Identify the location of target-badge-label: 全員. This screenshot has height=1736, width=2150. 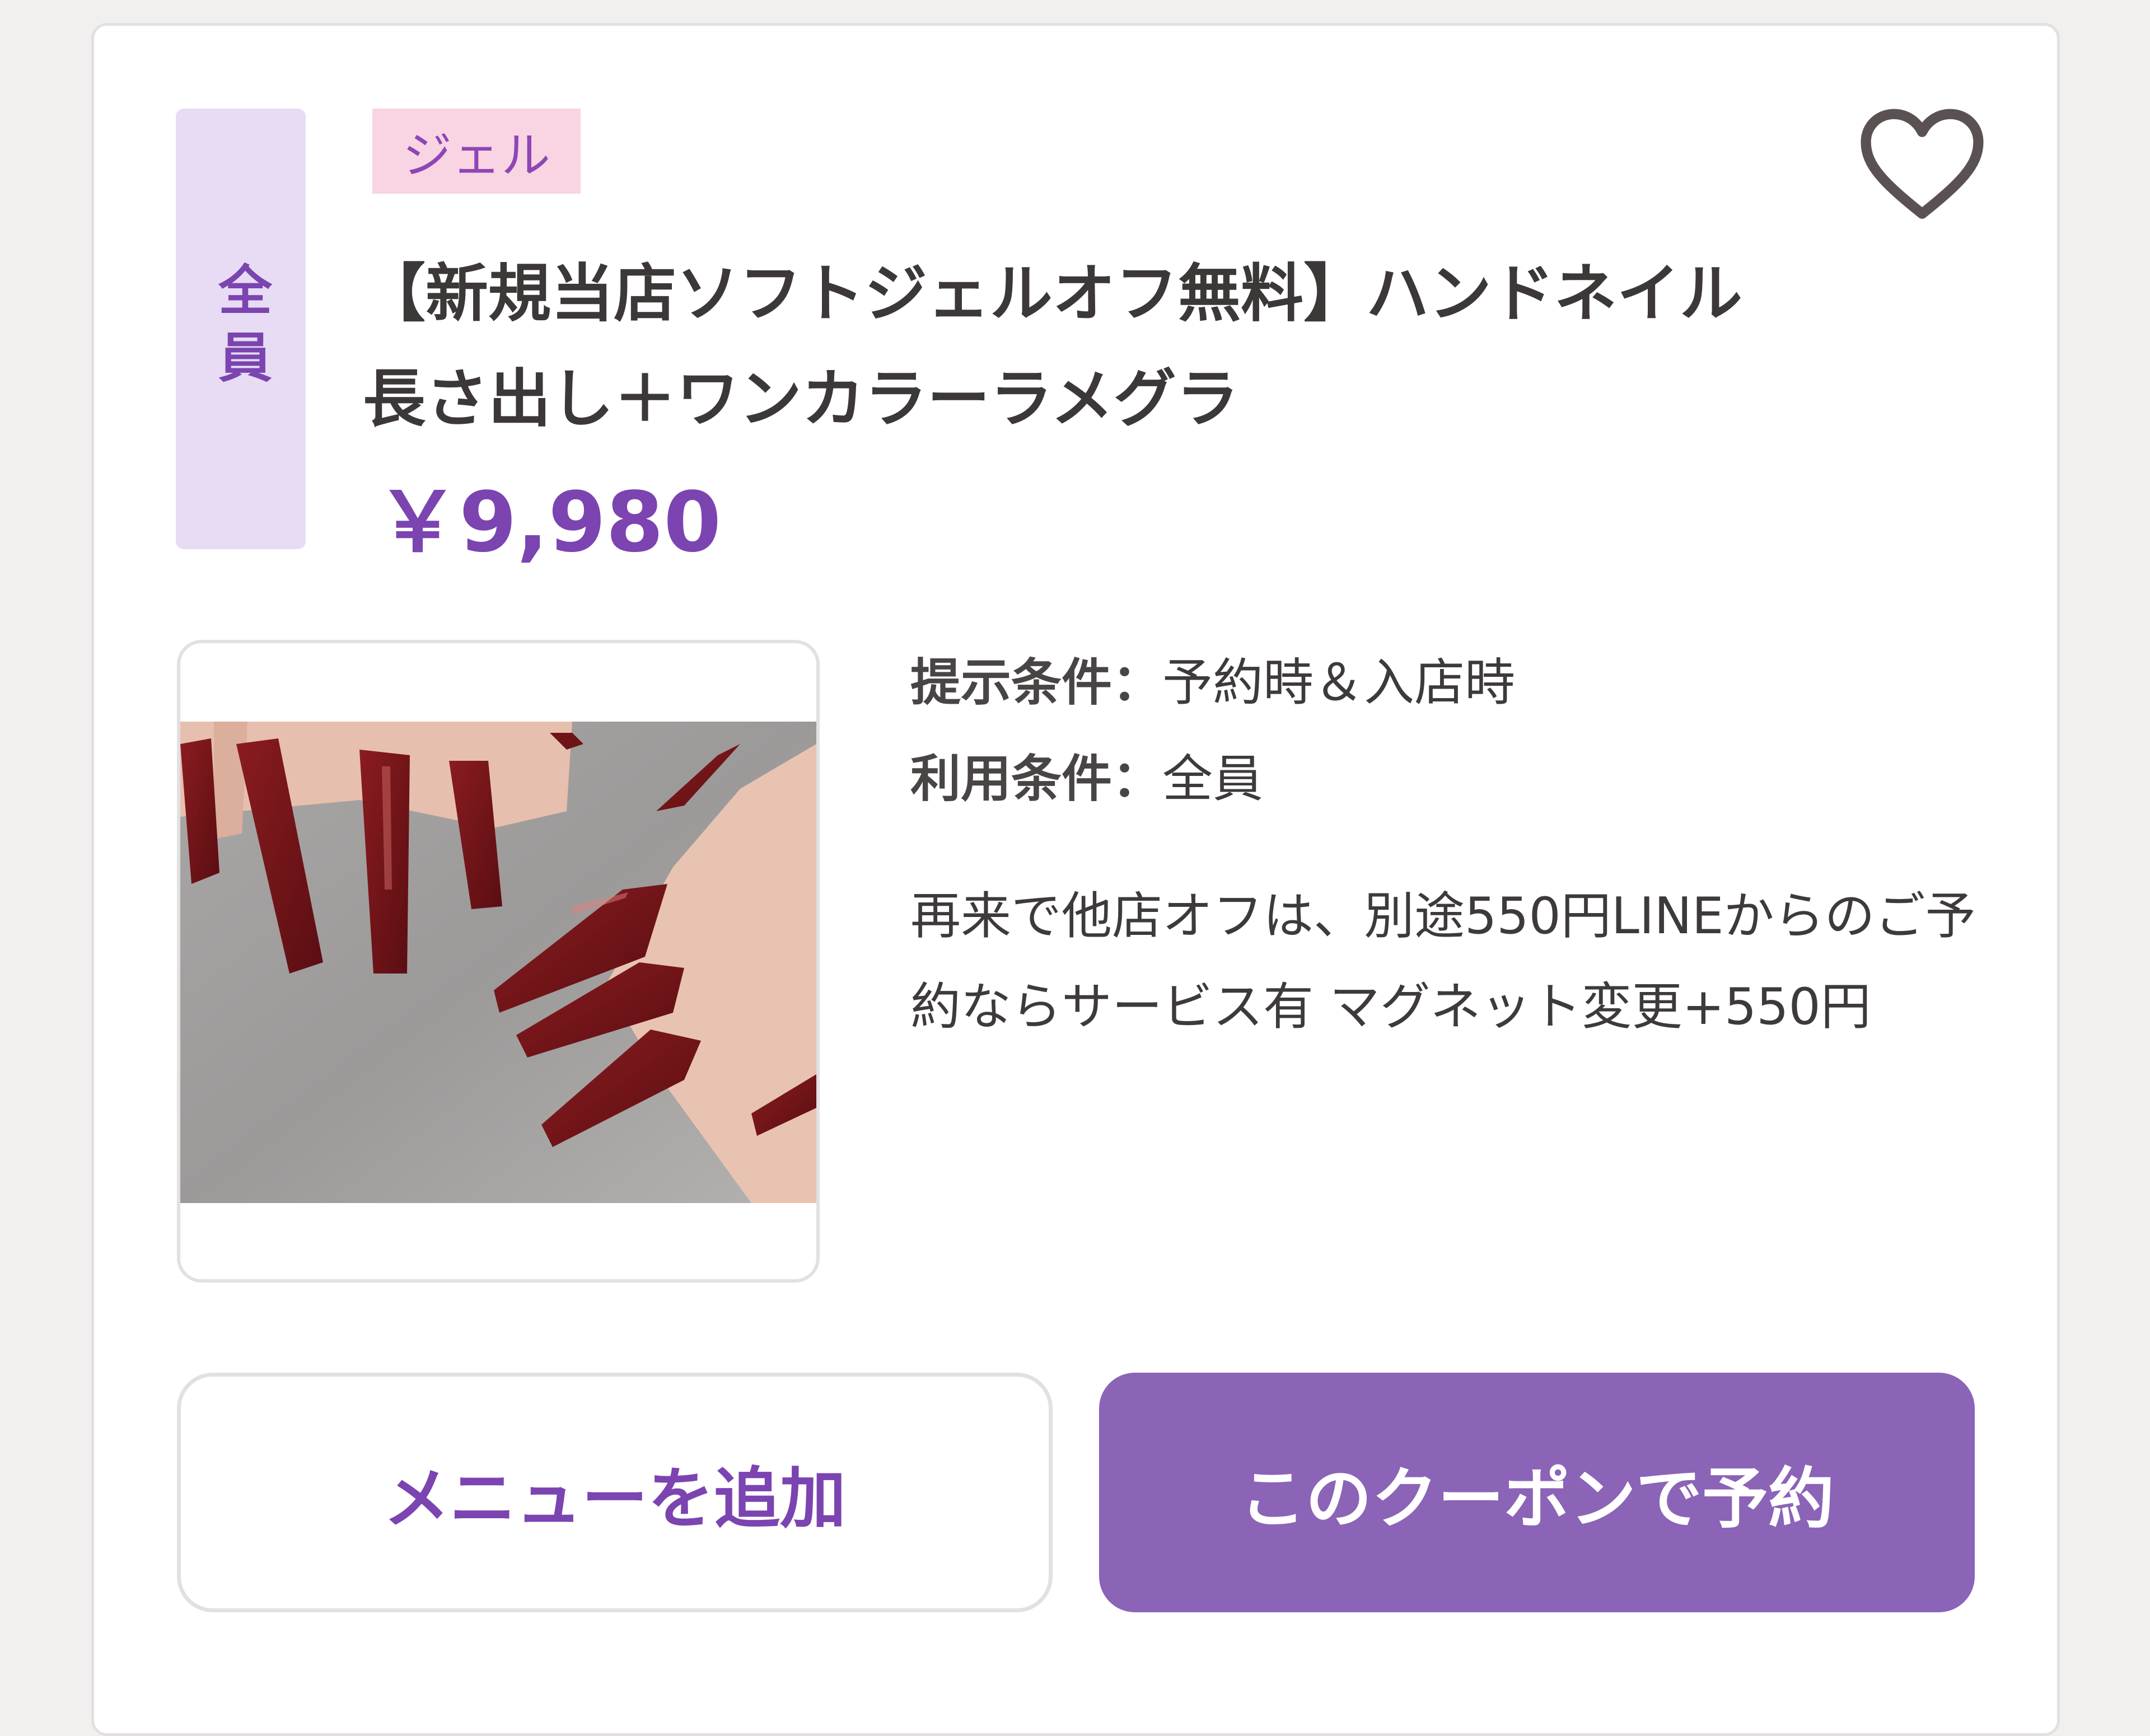
(241, 328).